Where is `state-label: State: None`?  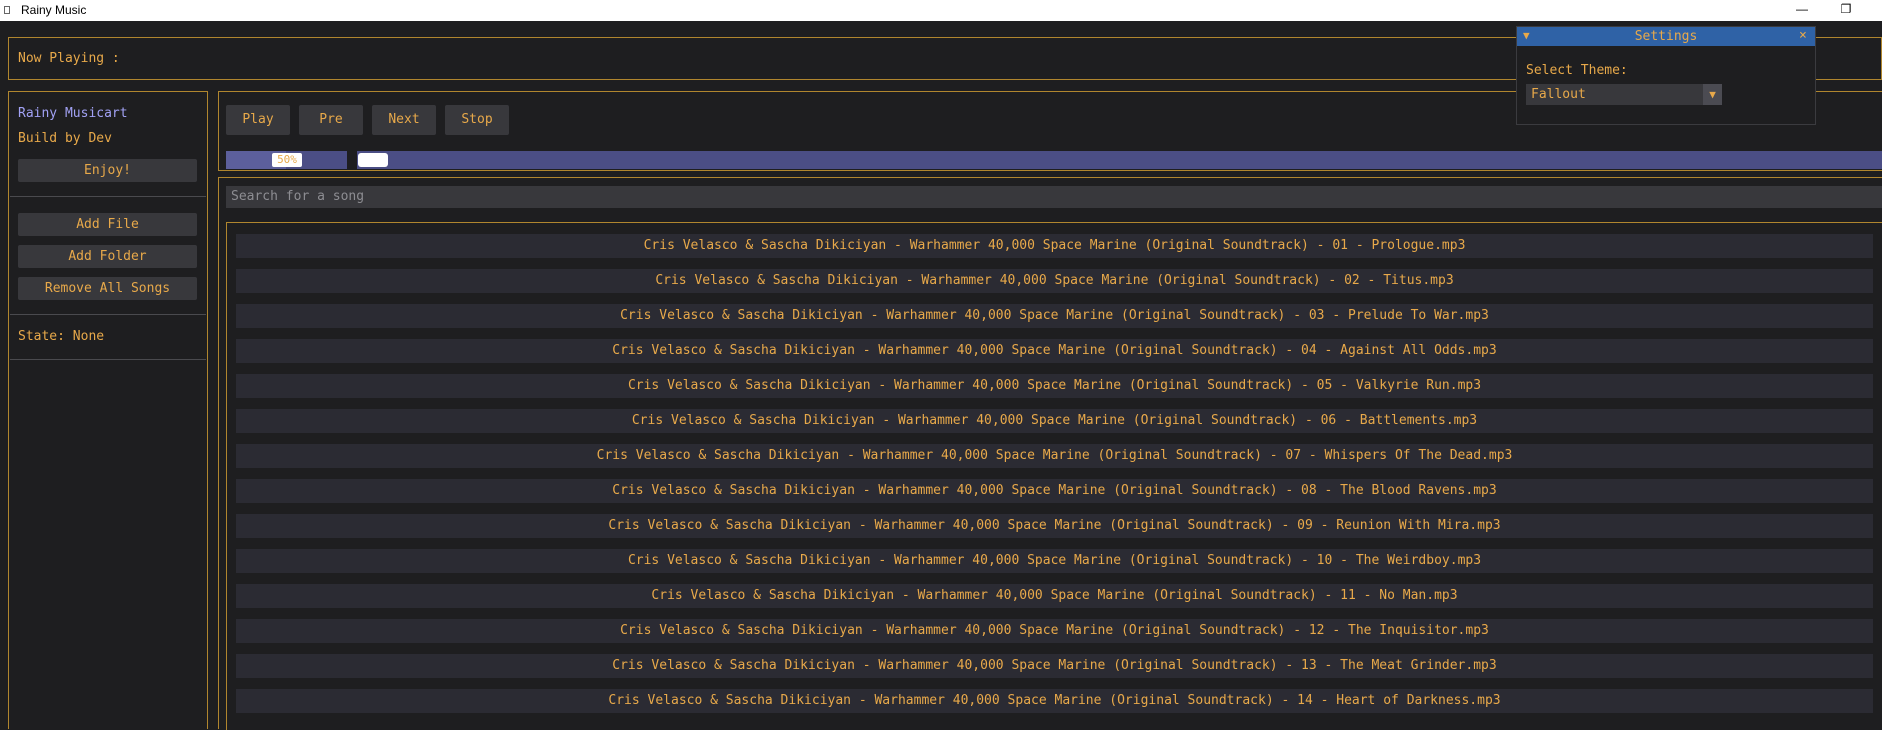 state-label: State: None is located at coordinates (61, 336).